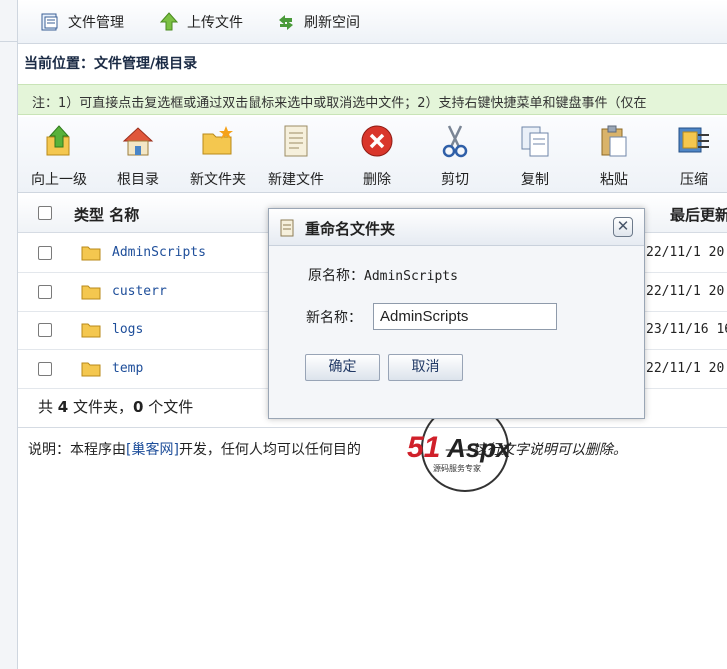  I want to click on cut-button: 剪切, so click(455, 156).